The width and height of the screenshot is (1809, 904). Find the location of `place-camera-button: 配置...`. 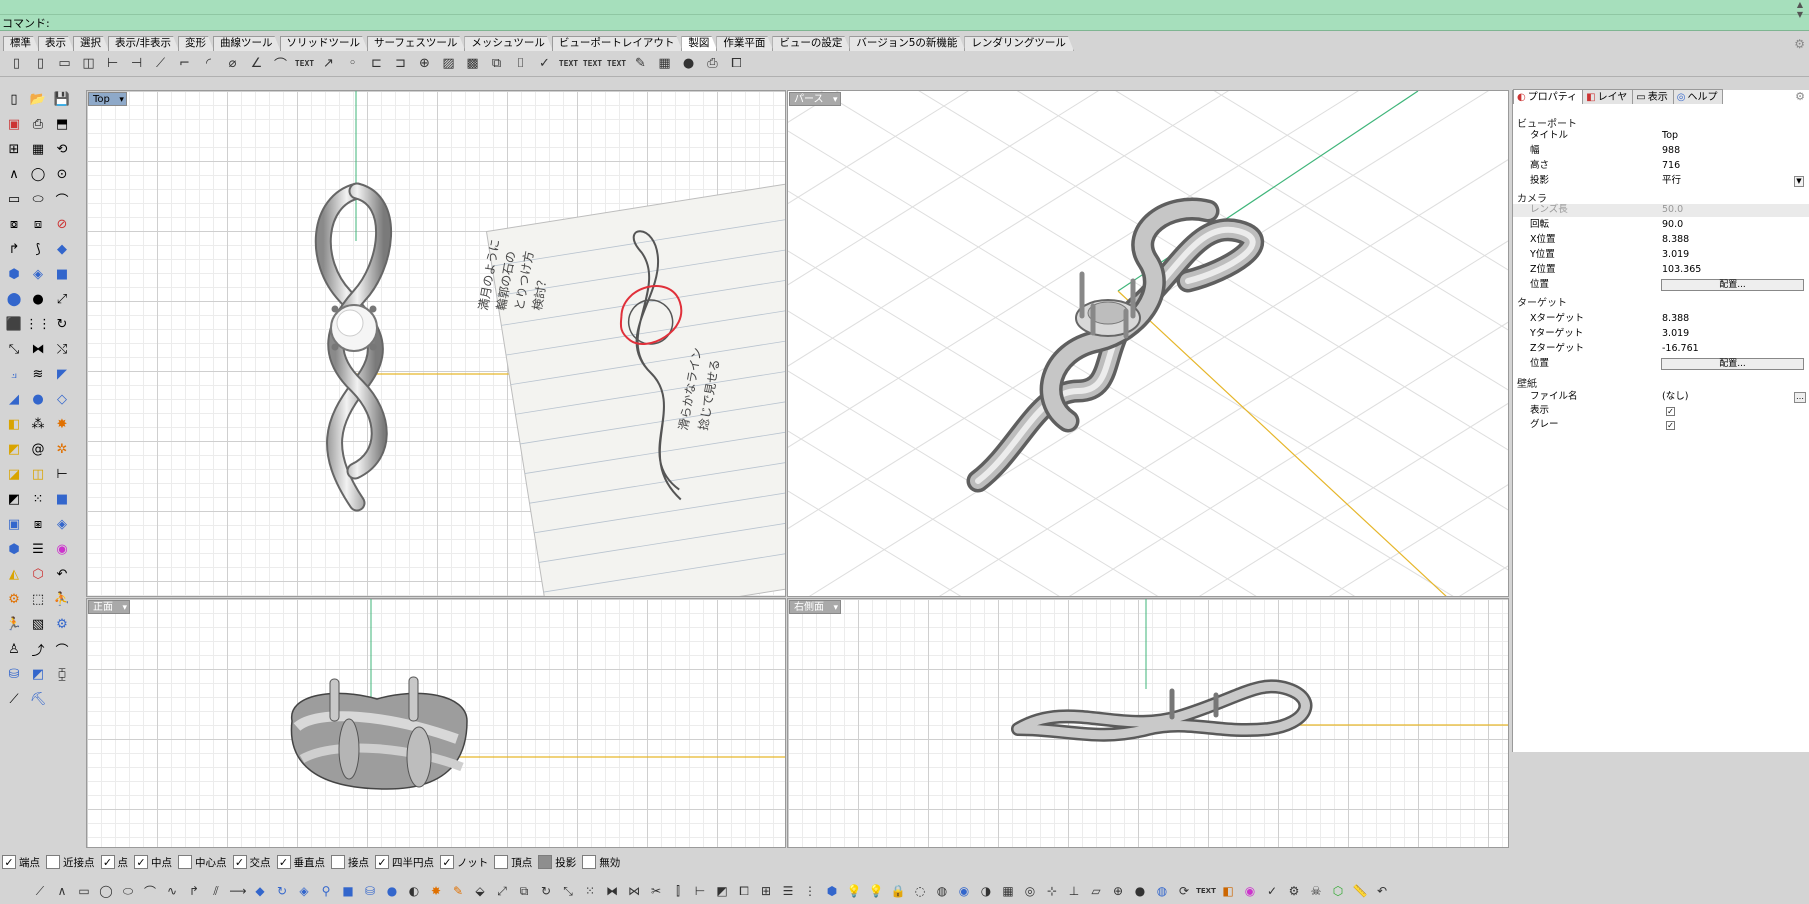

place-camera-button: 配置... is located at coordinates (1732, 285).